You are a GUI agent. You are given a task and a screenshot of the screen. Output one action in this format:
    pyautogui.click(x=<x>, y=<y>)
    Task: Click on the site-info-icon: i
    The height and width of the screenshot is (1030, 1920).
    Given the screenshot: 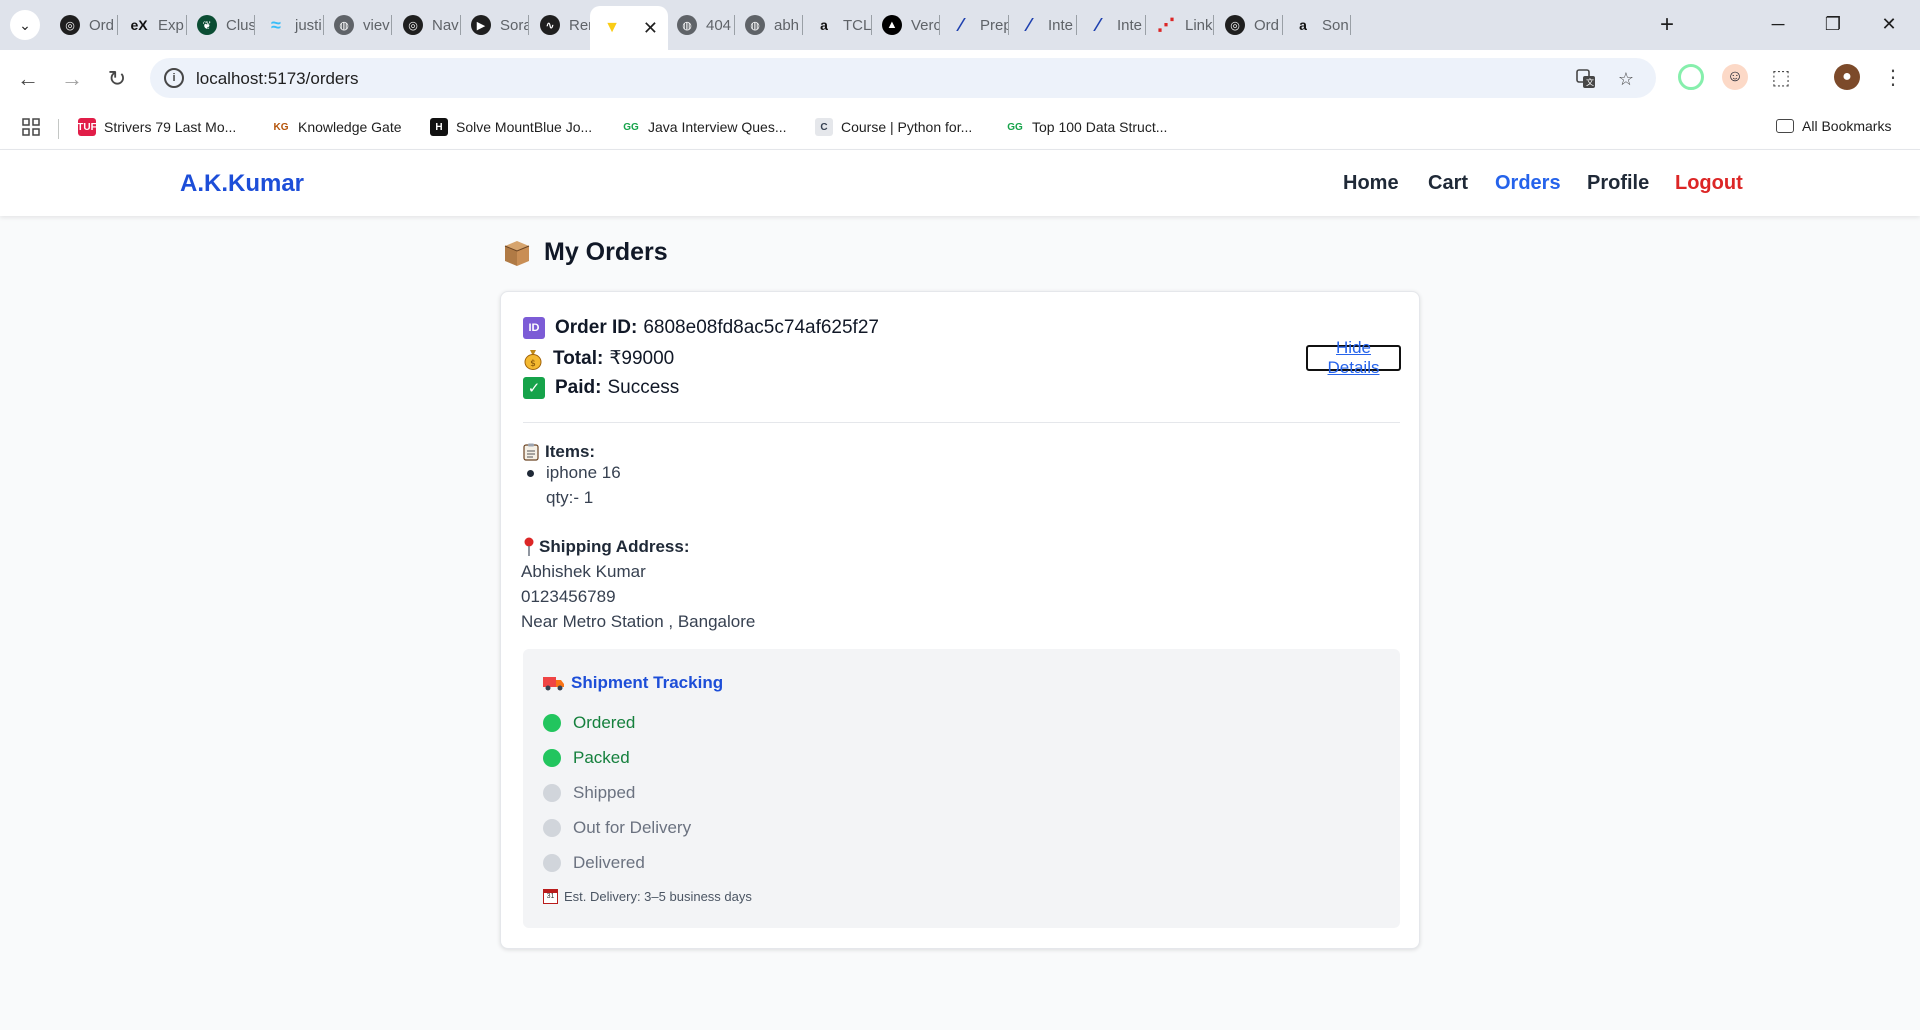 What is the action you would take?
    pyautogui.click(x=174, y=78)
    